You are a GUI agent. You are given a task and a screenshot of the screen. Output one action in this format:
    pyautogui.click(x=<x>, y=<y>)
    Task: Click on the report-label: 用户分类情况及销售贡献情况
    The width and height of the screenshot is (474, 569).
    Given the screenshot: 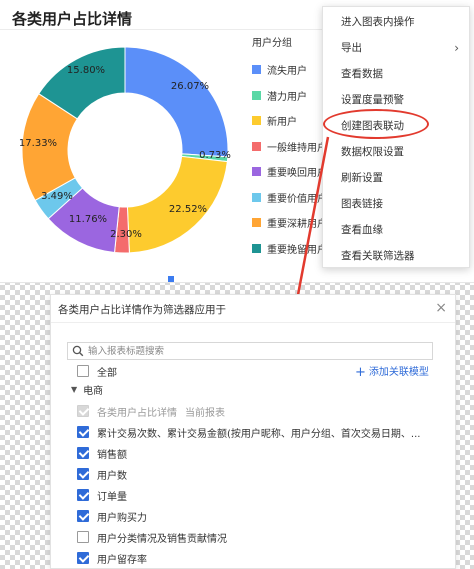 What is the action you would take?
    pyautogui.click(x=162, y=539)
    